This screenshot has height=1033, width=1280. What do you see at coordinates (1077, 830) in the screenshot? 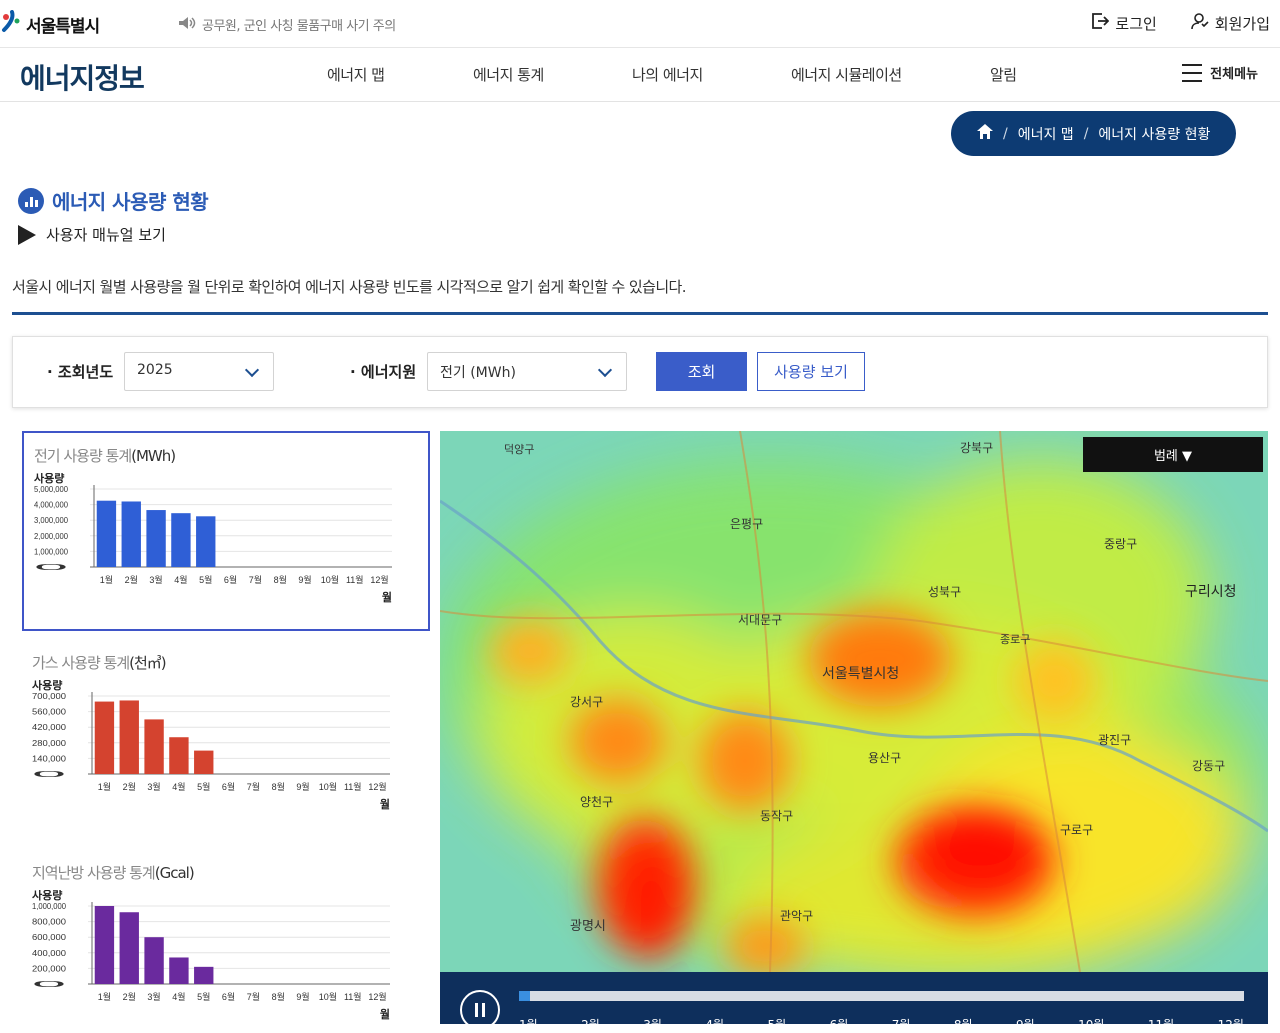
I see `map-label: 구로구` at bounding box center [1077, 830].